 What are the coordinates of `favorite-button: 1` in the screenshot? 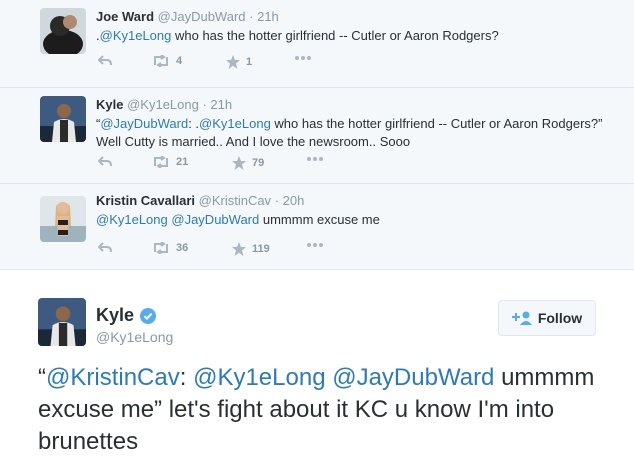 It's located at (239, 62).